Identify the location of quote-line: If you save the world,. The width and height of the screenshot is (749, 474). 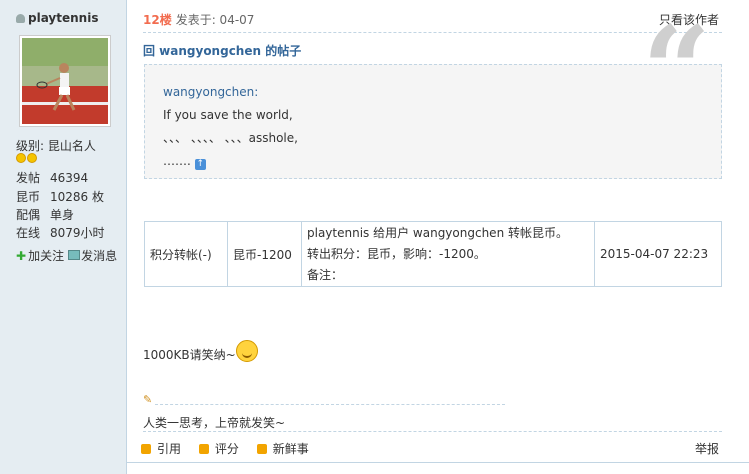
(228, 115).